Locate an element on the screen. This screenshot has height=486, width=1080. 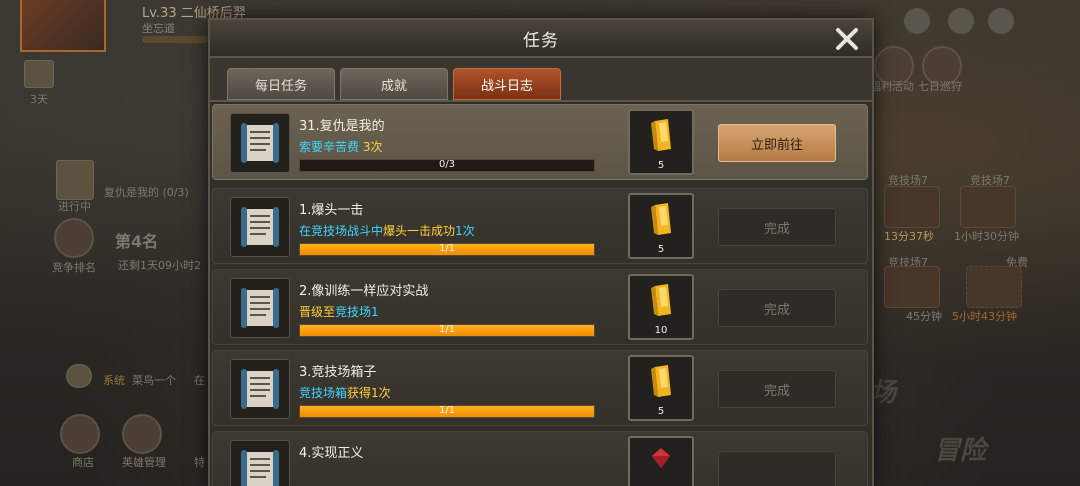
tab-daily-tasks: 每日任务 is located at coordinates (281, 84).